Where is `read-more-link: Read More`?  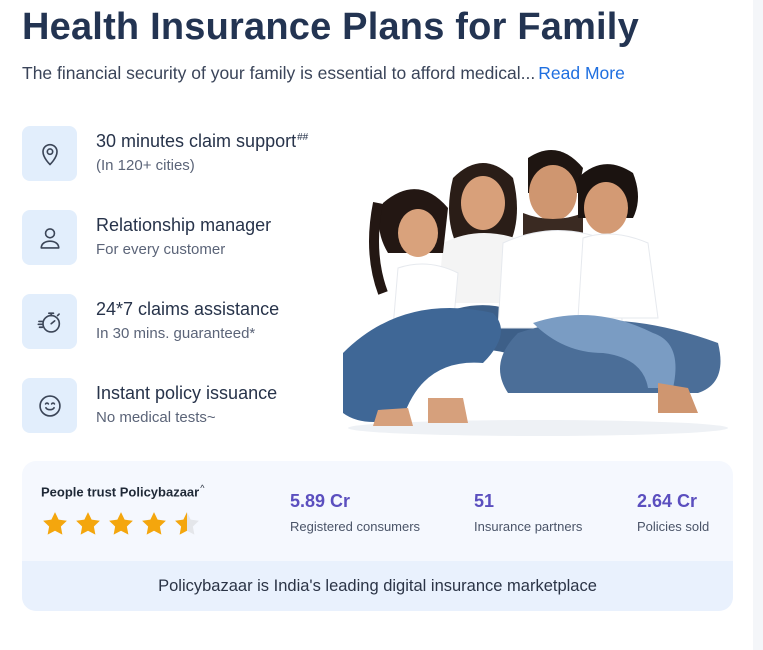
read-more-link: Read More is located at coordinates (581, 73).